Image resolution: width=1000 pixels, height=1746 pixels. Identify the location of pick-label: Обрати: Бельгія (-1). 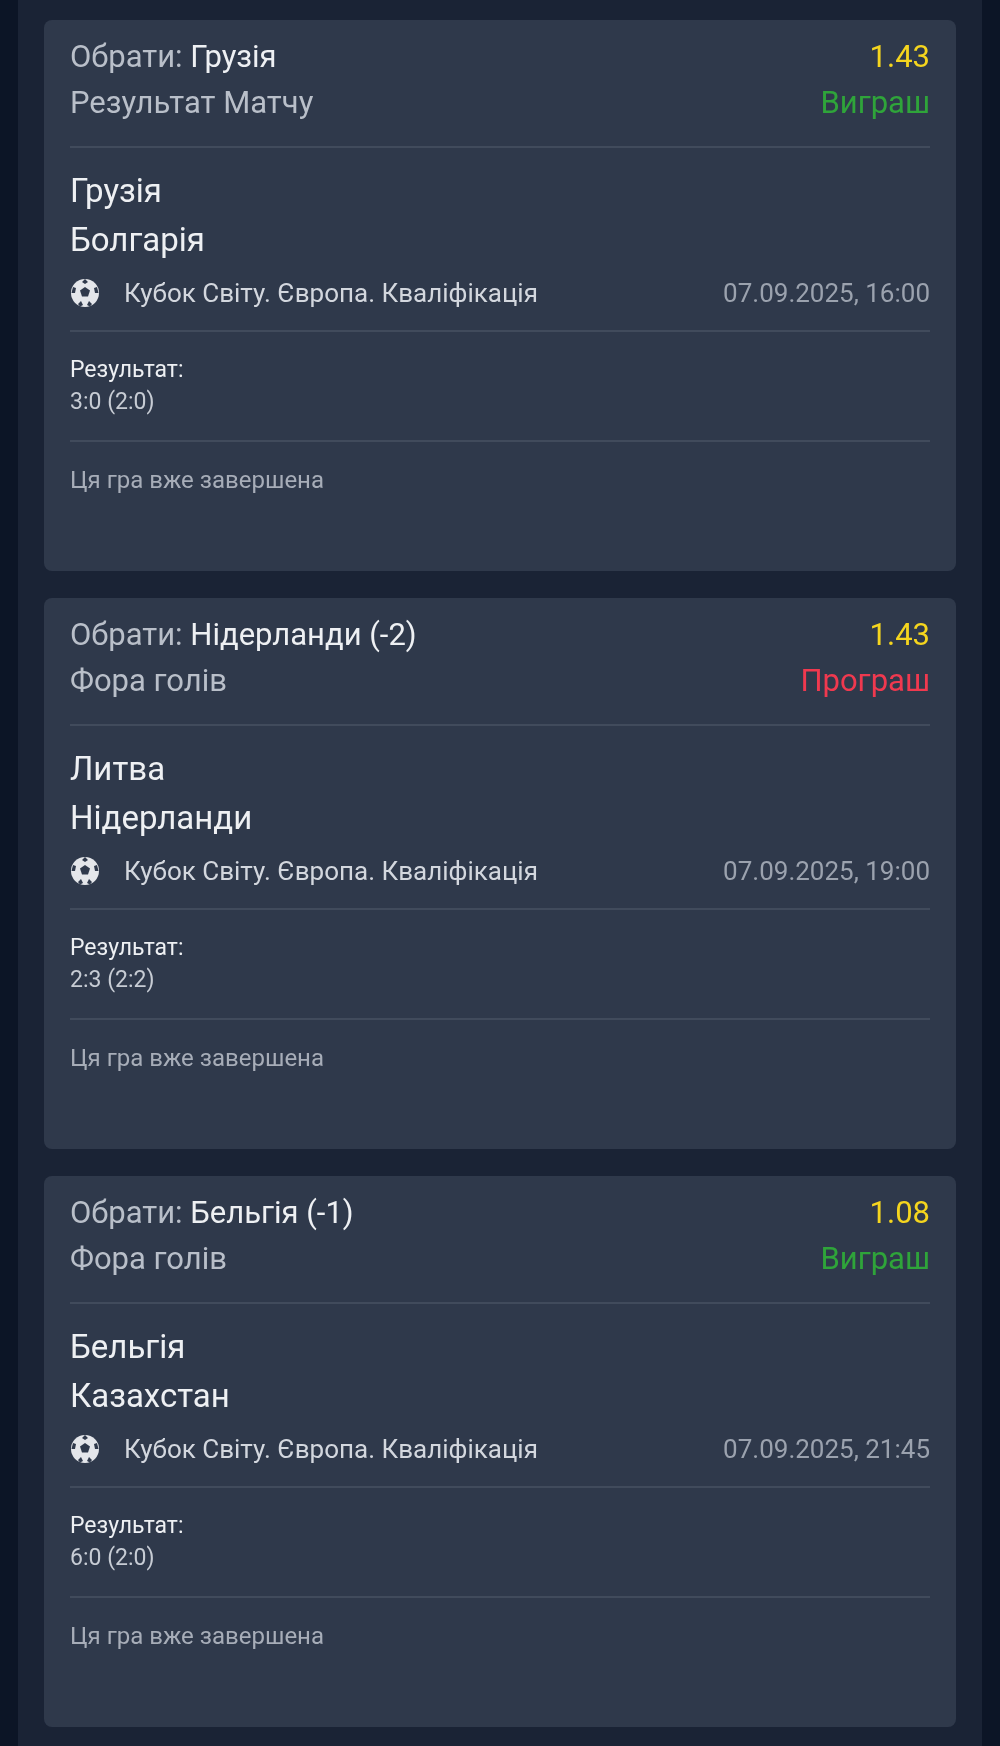
(212, 1213).